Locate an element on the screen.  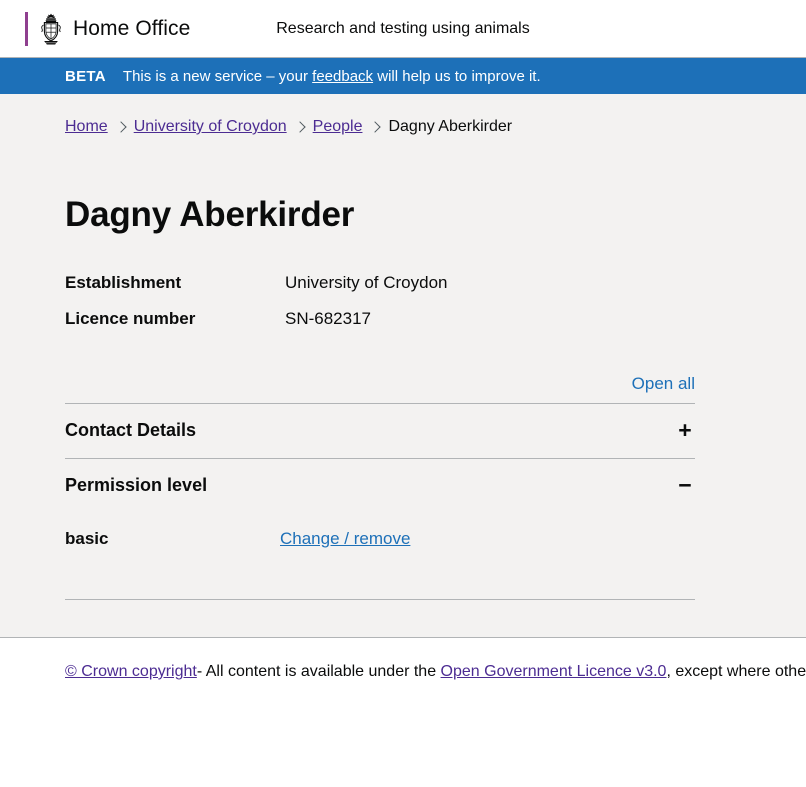
summary-row-establishment: Establishment University of Croydon is located at coordinates (435, 283).